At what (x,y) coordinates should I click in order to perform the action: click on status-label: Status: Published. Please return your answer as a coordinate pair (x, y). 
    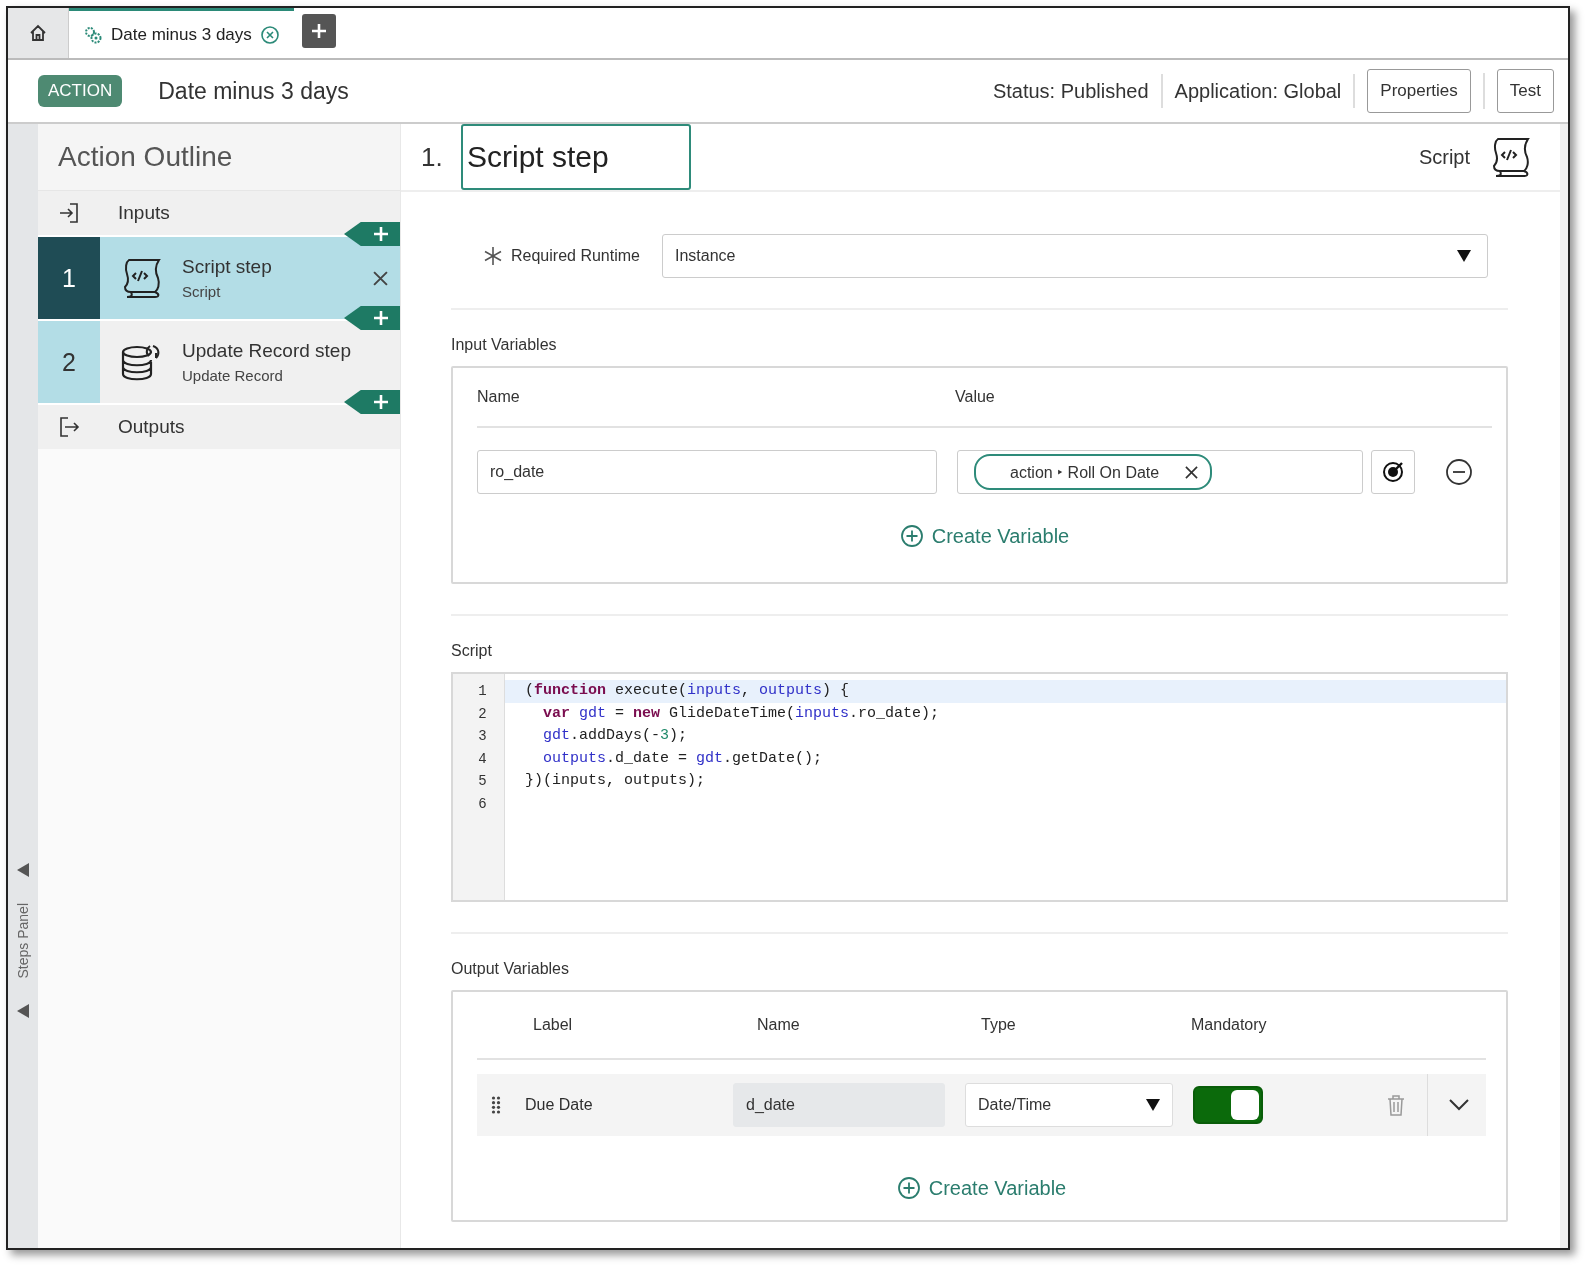
    Looking at the image, I should click on (1071, 91).